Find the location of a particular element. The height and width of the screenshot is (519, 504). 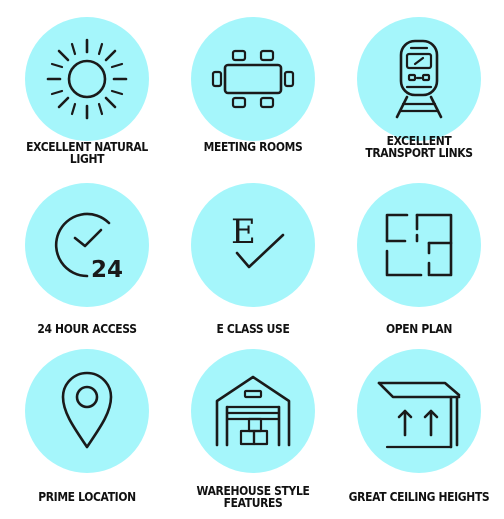

e-class-check-icon: E is located at coordinates (258, 240).